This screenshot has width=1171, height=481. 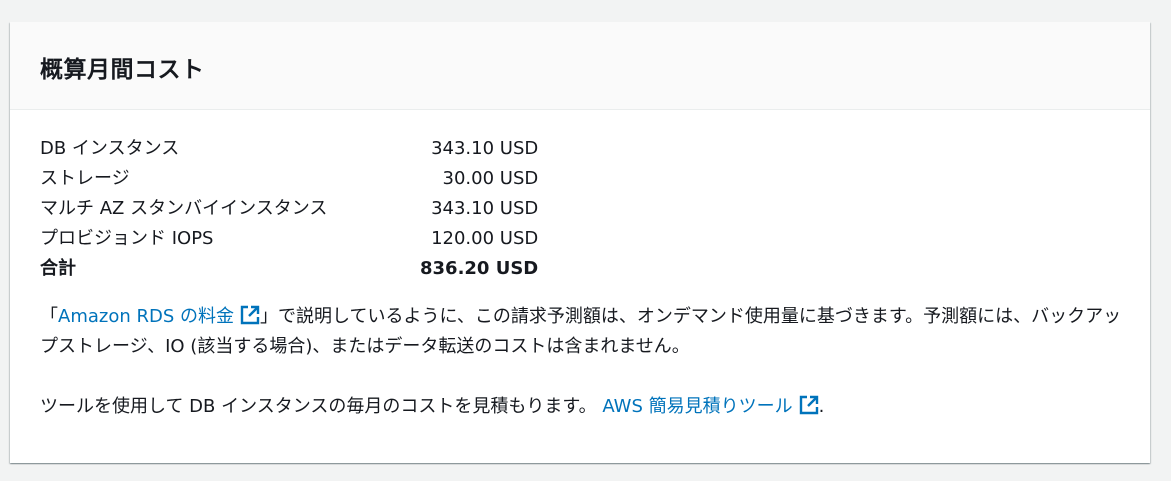 I want to click on cost-row: マルチ AZ スタンバイインスタンス 343.10 USD, so click(x=289, y=209).